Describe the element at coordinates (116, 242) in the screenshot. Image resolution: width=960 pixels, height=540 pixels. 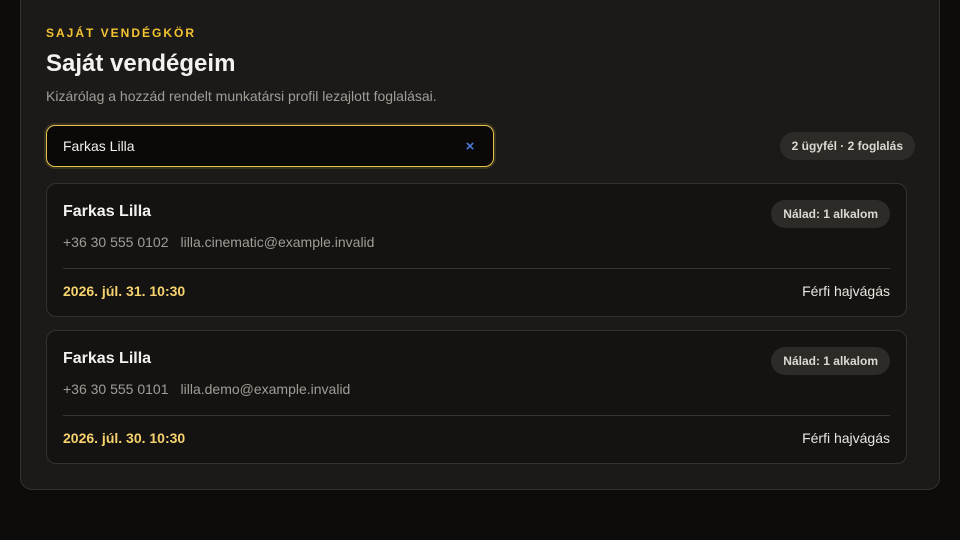
I see `client-phone: +36 30 555 0102` at that location.